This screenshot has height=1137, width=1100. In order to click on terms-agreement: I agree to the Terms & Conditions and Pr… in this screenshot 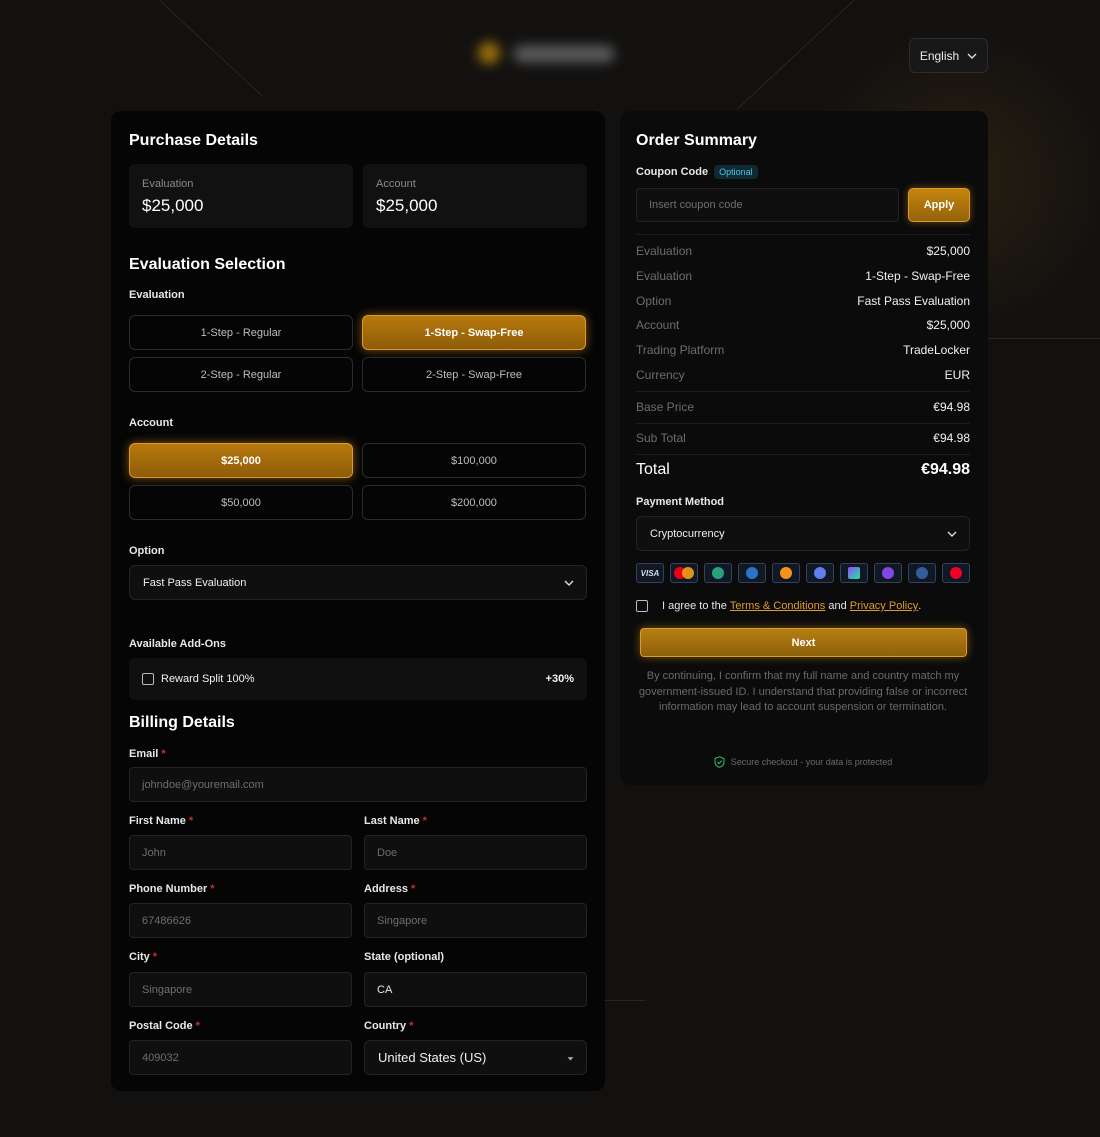, I will do `click(778, 606)`.